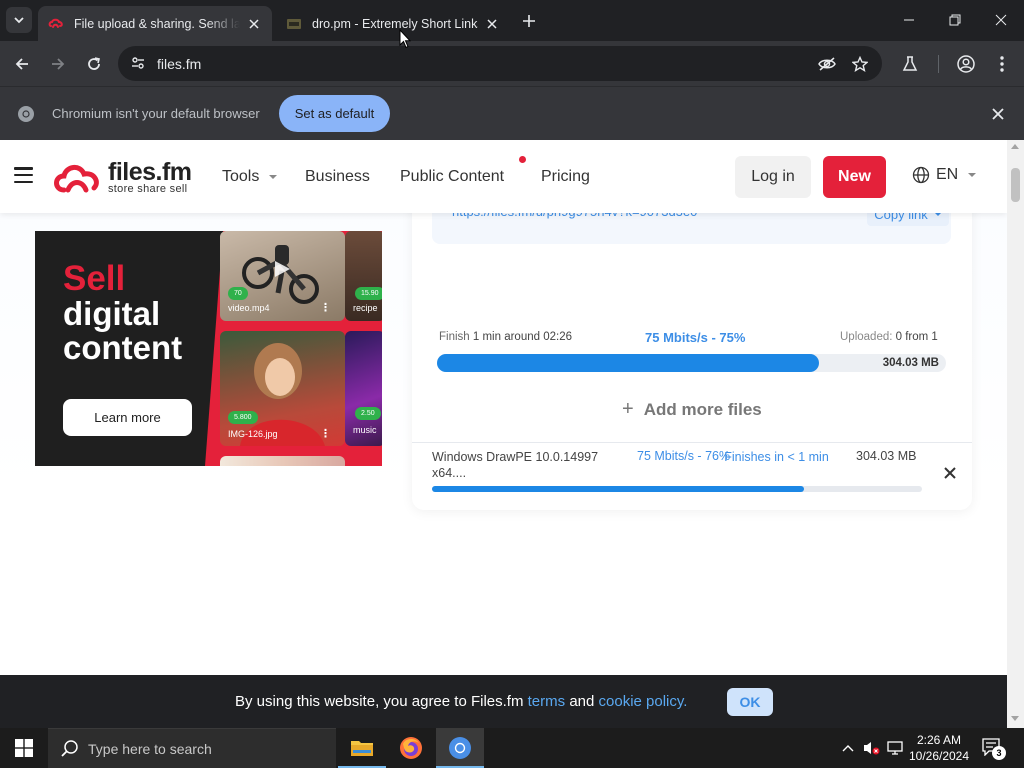 The width and height of the screenshot is (1024, 768). I want to click on eye-off-icon, so click(827, 64).